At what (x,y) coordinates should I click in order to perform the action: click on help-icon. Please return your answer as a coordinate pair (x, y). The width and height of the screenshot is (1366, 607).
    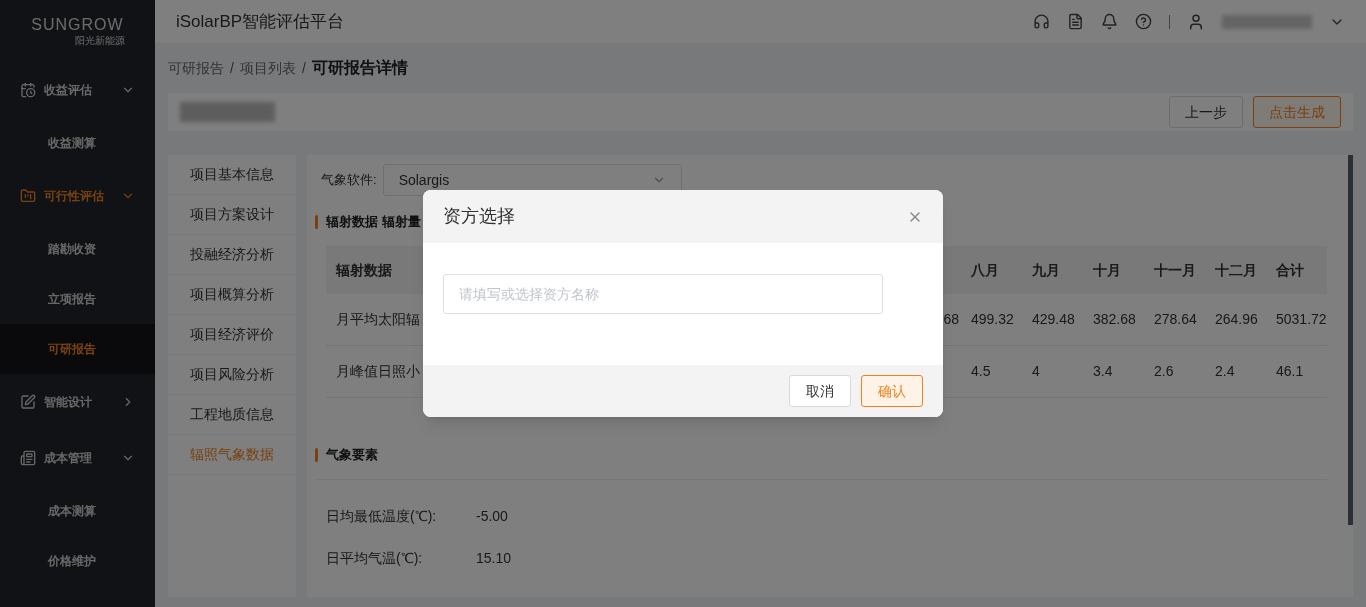
    Looking at the image, I should click on (1143, 21).